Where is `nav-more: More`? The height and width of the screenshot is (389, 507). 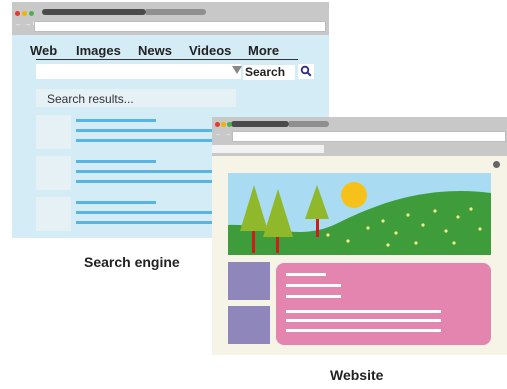 nav-more: More is located at coordinates (263, 50).